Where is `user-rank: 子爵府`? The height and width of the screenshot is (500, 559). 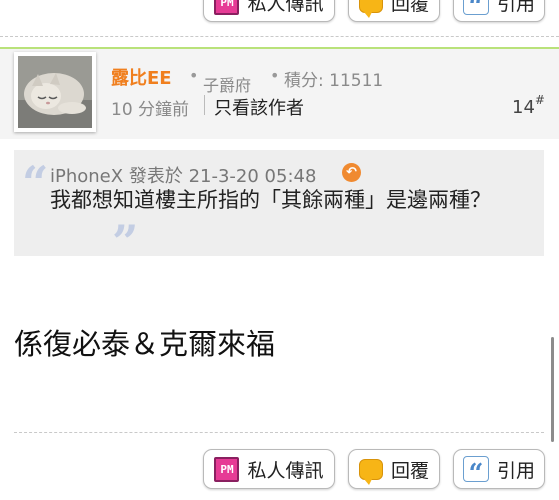
user-rank: 子爵府 is located at coordinates (227, 85).